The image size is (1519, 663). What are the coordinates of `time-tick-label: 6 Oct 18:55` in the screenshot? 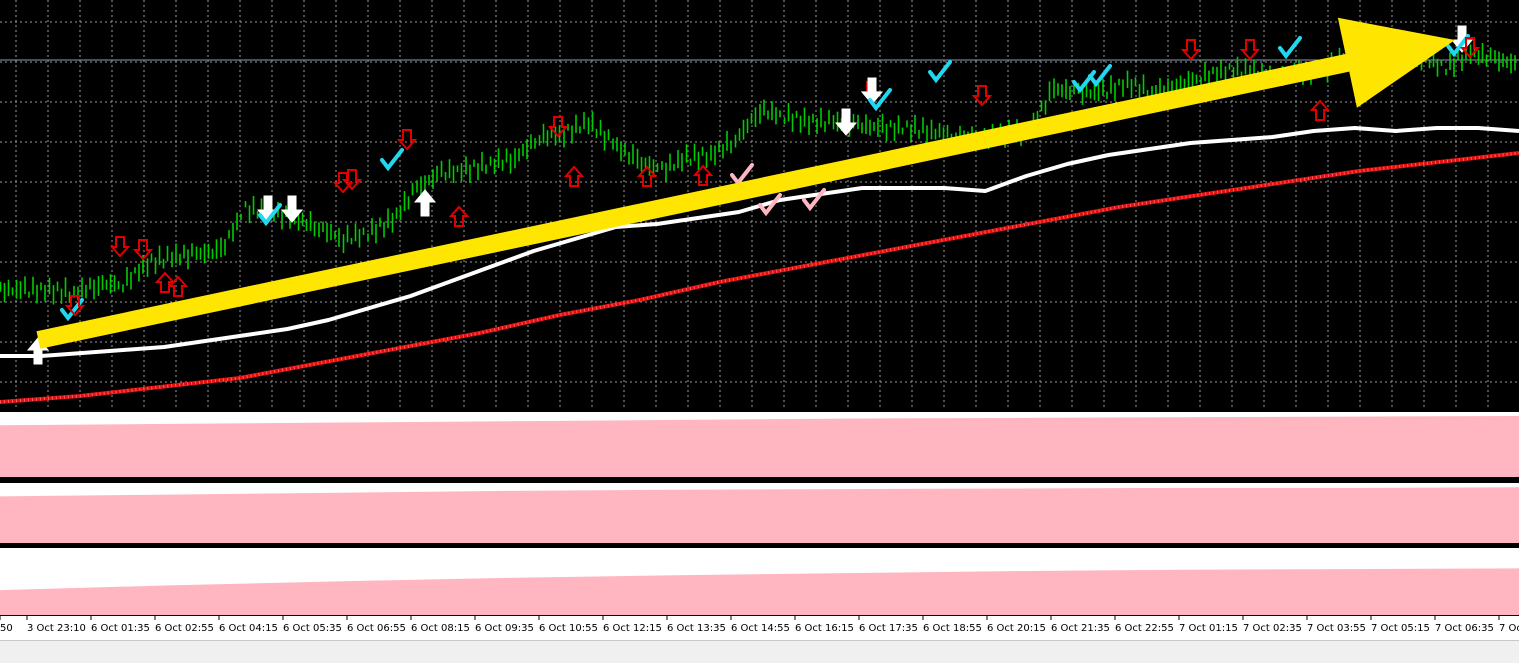 It's located at (952, 628).